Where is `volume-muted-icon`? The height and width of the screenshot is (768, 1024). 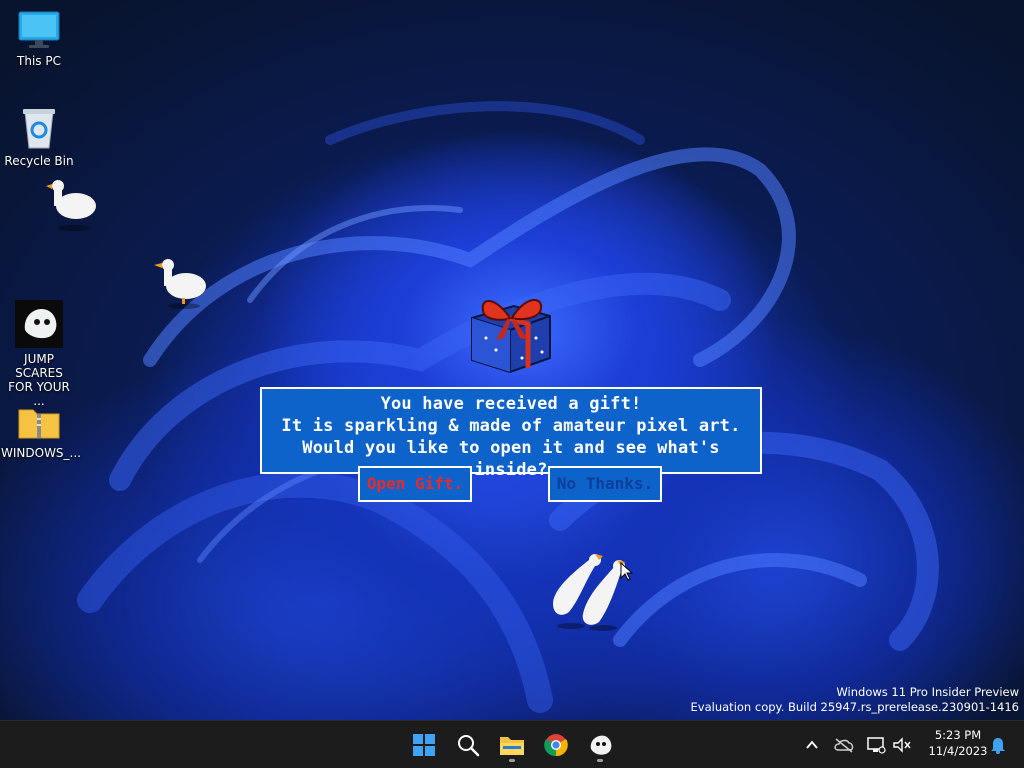
volume-muted-icon is located at coordinates (902, 745).